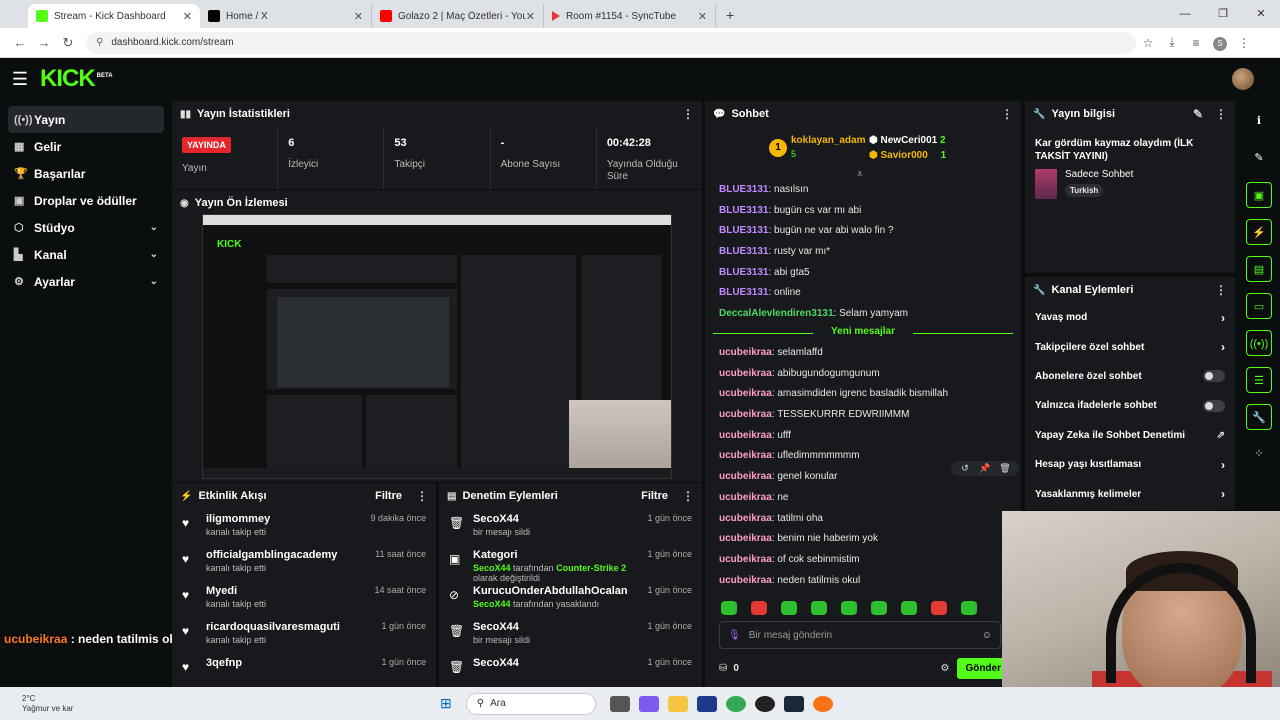 This screenshot has height=720, width=1280. What do you see at coordinates (1259, 417) in the screenshot?
I see `wrench-icon: 🔧` at bounding box center [1259, 417].